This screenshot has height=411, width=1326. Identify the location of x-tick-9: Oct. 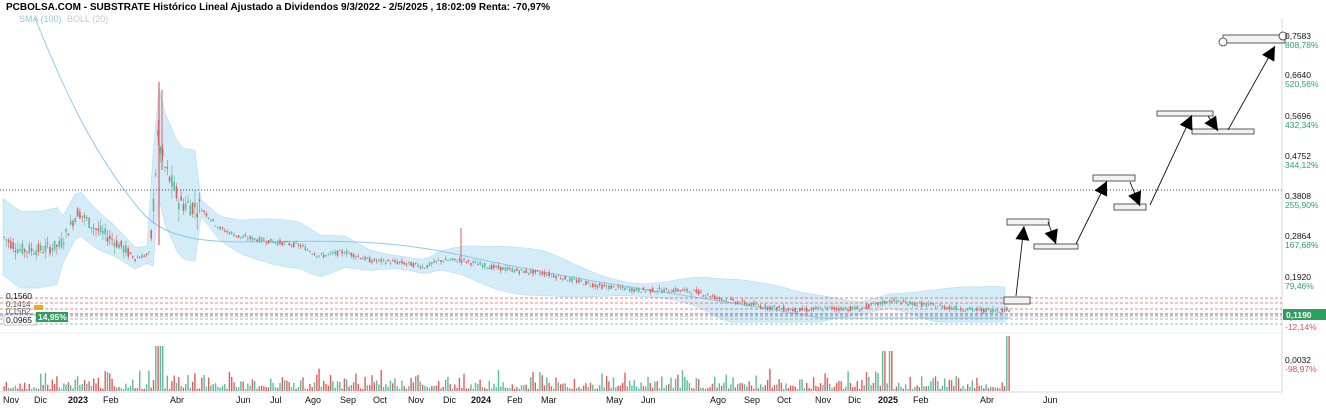
(380, 400).